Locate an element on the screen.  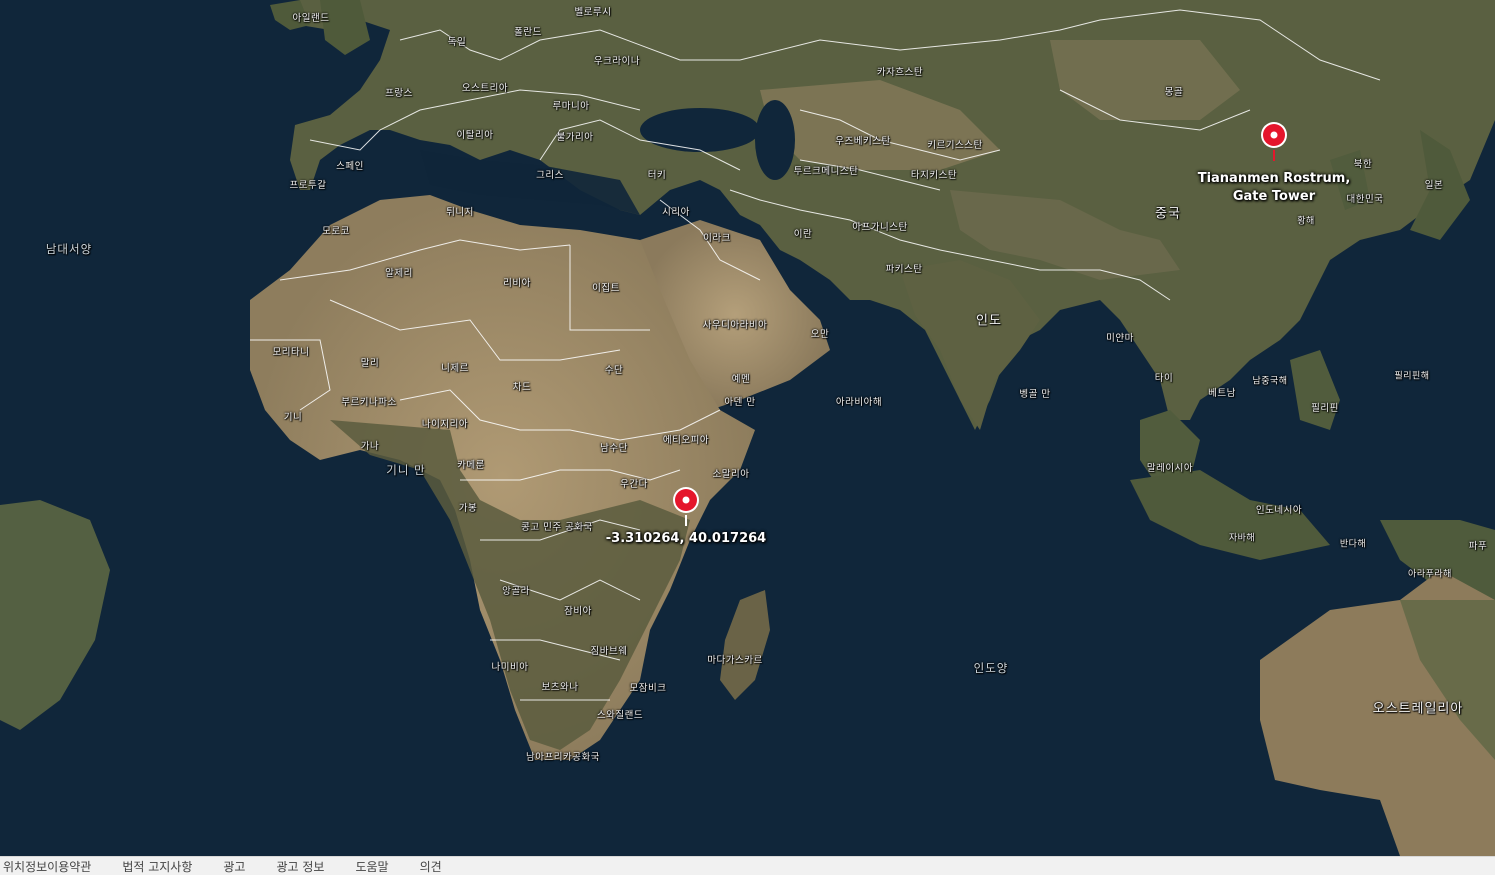
label-china: 중국 is located at coordinates (1168, 214).